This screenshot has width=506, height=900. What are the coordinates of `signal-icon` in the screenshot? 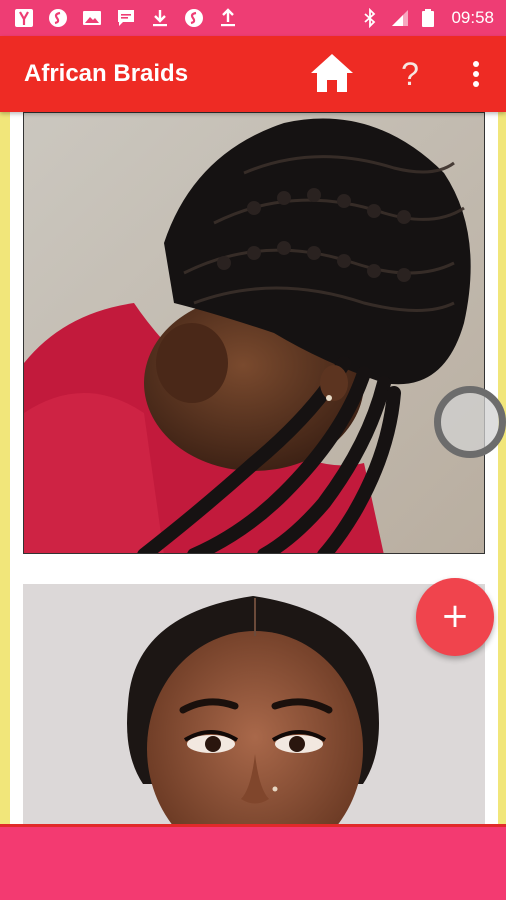 It's located at (400, 18).